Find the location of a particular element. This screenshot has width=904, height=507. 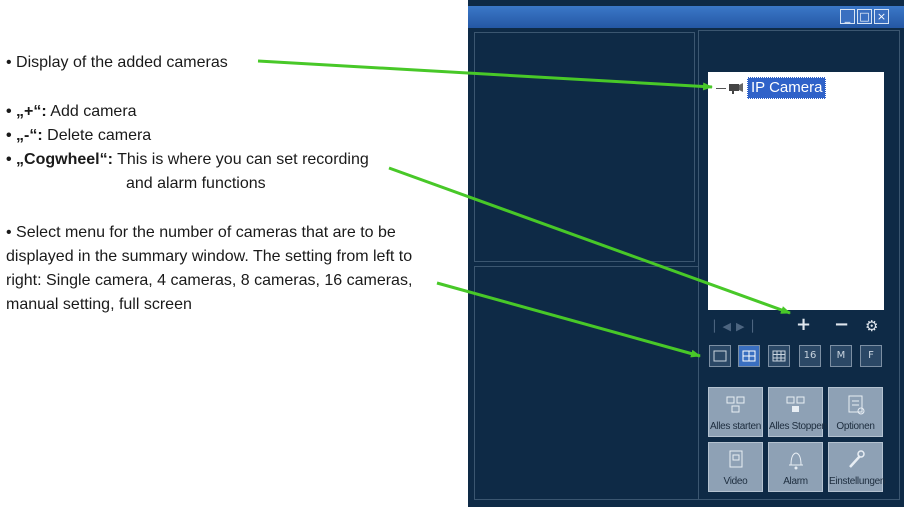

arrow-to-view-buttons is located at coordinates (568, 319).